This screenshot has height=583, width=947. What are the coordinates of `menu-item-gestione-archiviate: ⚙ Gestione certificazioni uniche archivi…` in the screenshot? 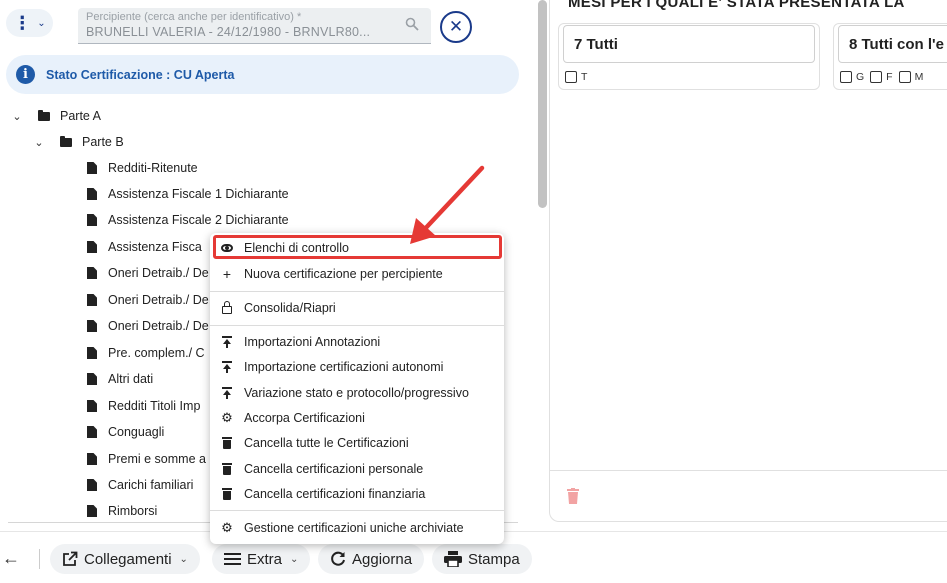 It's located at (357, 527).